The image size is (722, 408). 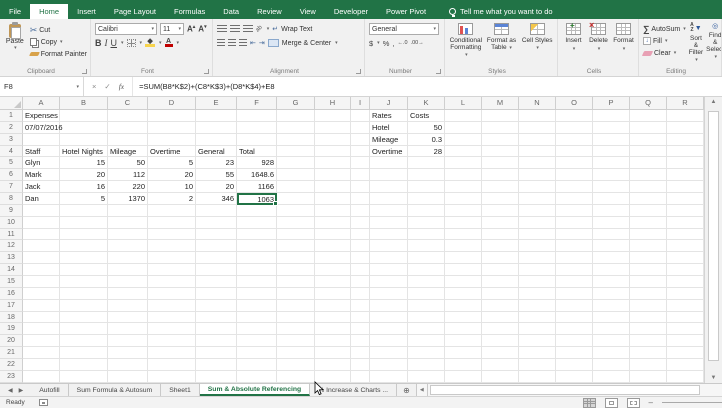 What do you see at coordinates (713, 102) in the screenshot?
I see `scroll-up-icon: ▲` at bounding box center [713, 102].